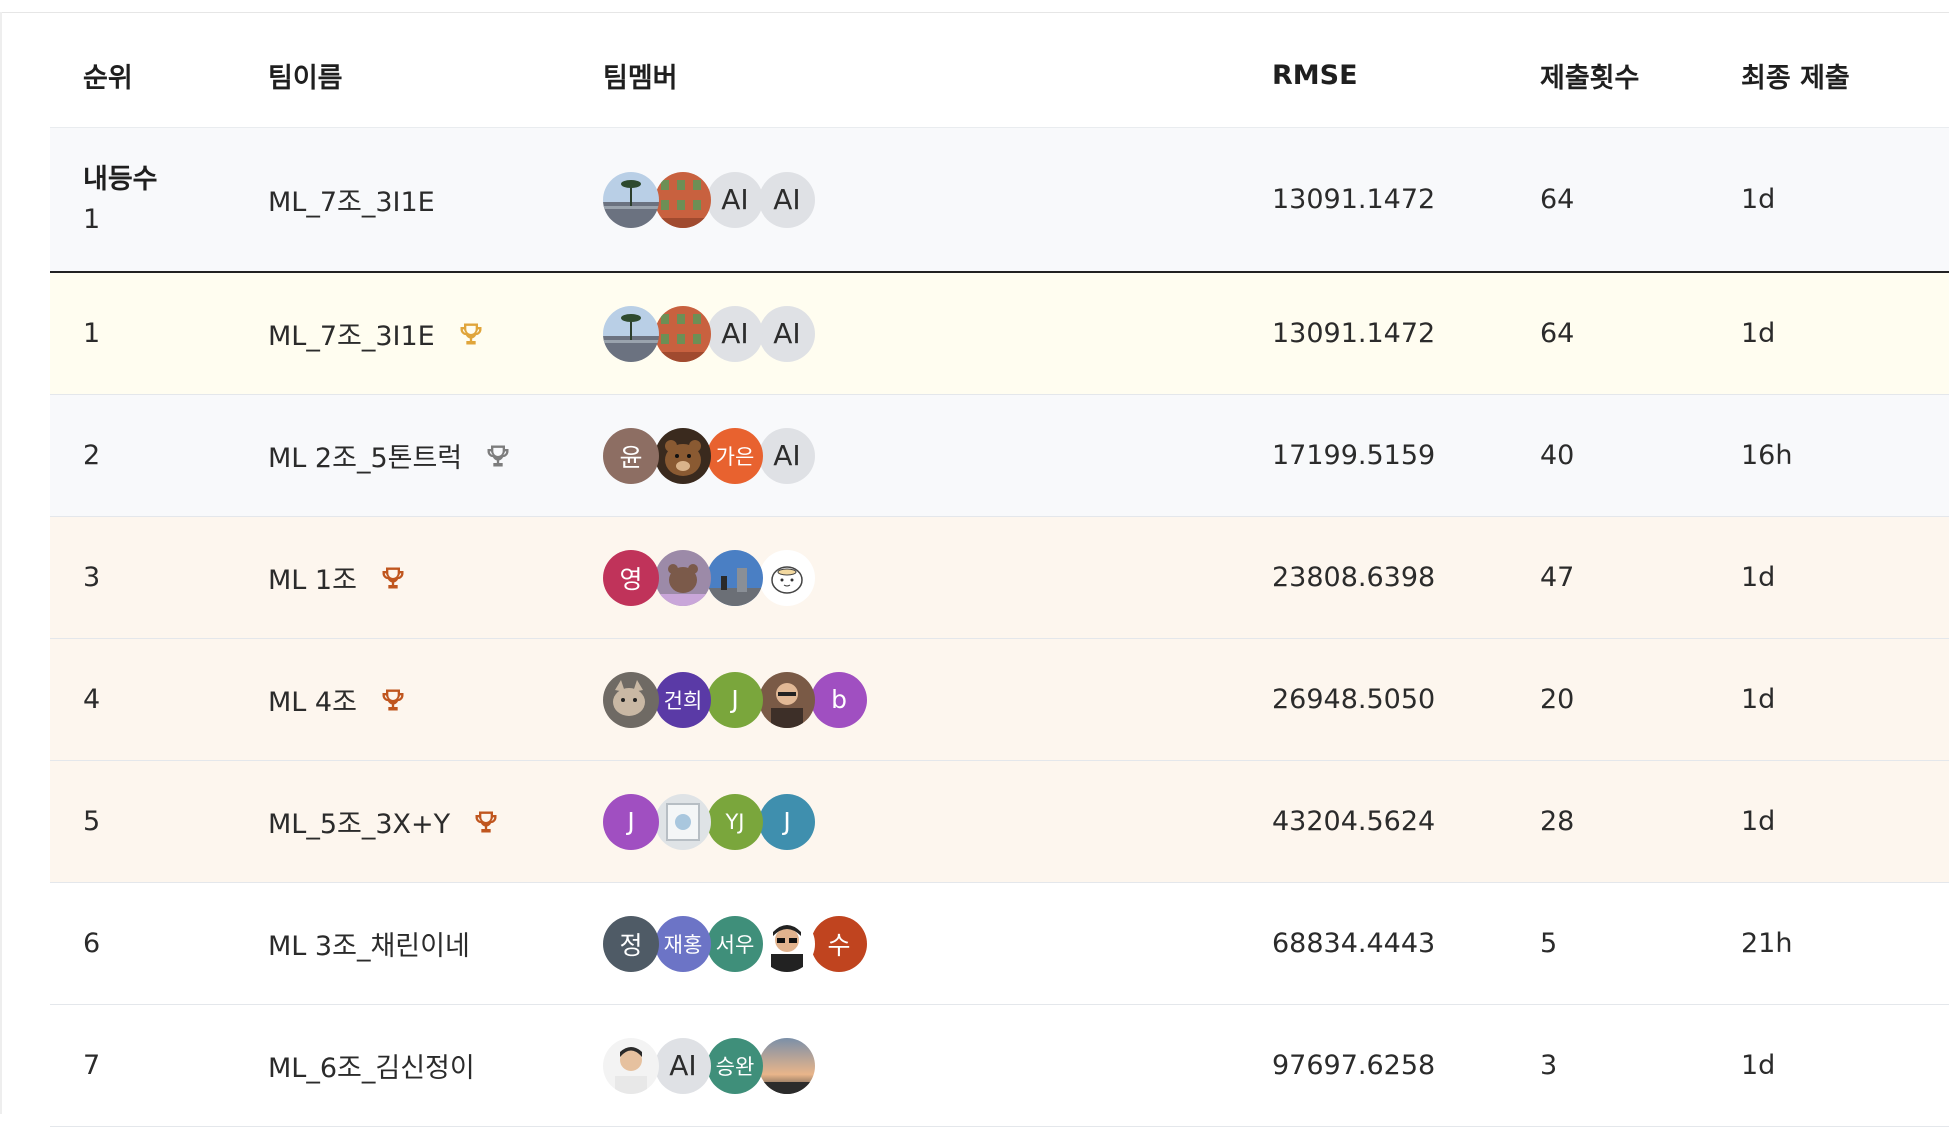  I want to click on avatar-group: 영, so click(709, 577).